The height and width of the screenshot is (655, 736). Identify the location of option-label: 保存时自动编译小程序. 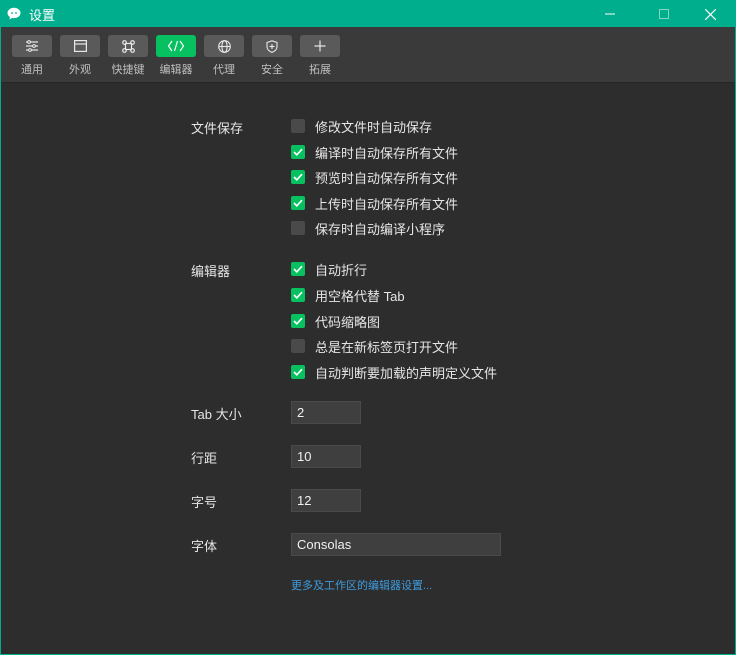
(380, 229).